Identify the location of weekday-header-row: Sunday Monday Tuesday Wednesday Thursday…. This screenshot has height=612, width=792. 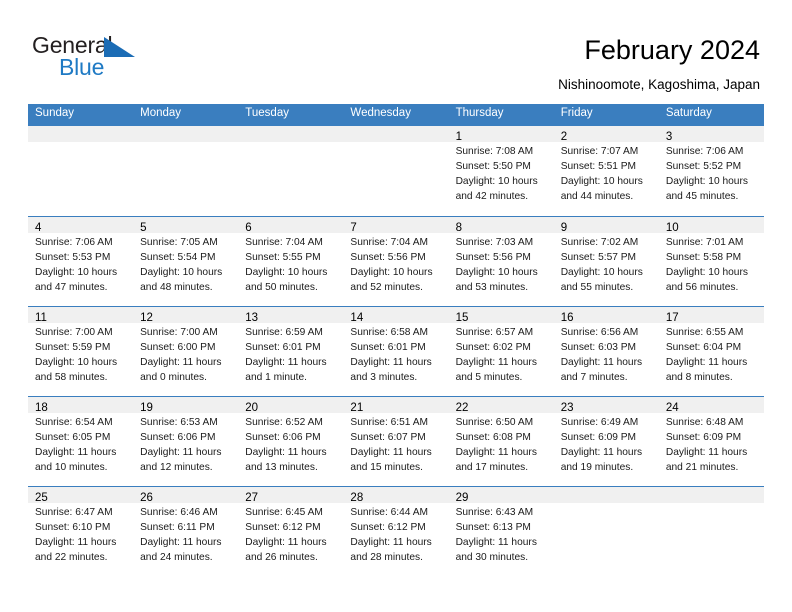
(396, 115).